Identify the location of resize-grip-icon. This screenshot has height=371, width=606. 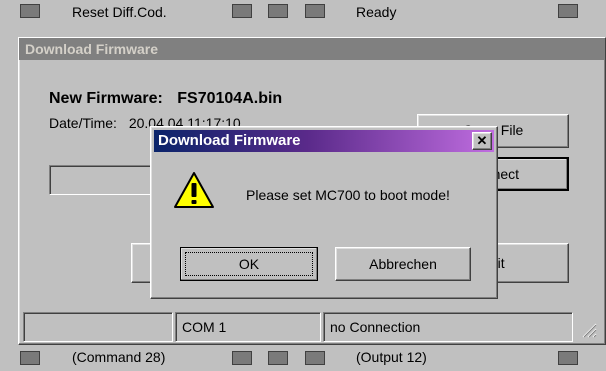
(589, 330).